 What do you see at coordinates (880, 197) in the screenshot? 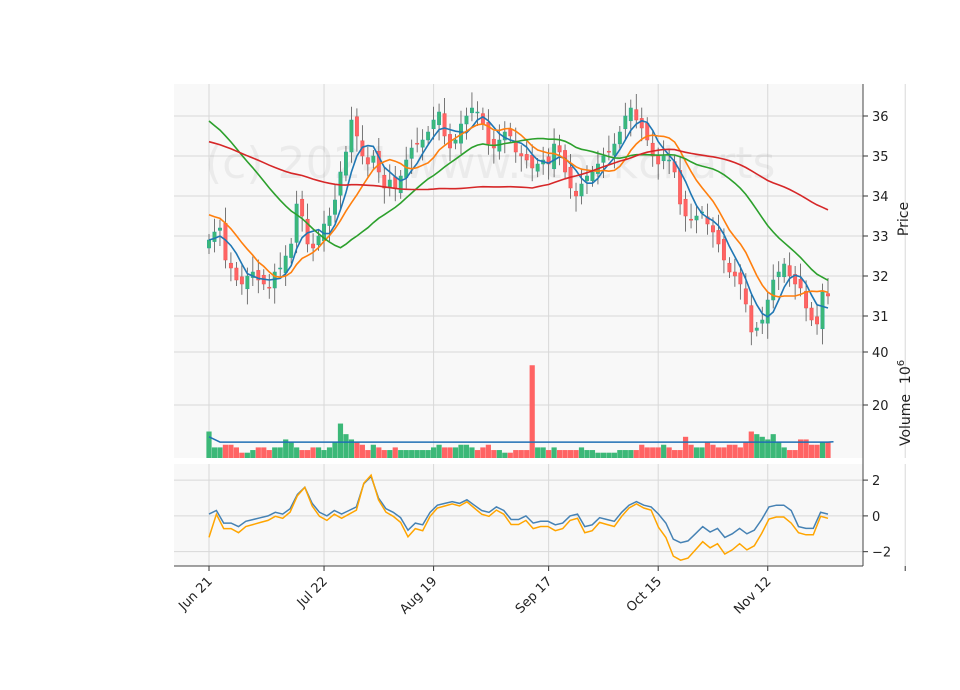
I see `price-tick-label: 34` at bounding box center [880, 197].